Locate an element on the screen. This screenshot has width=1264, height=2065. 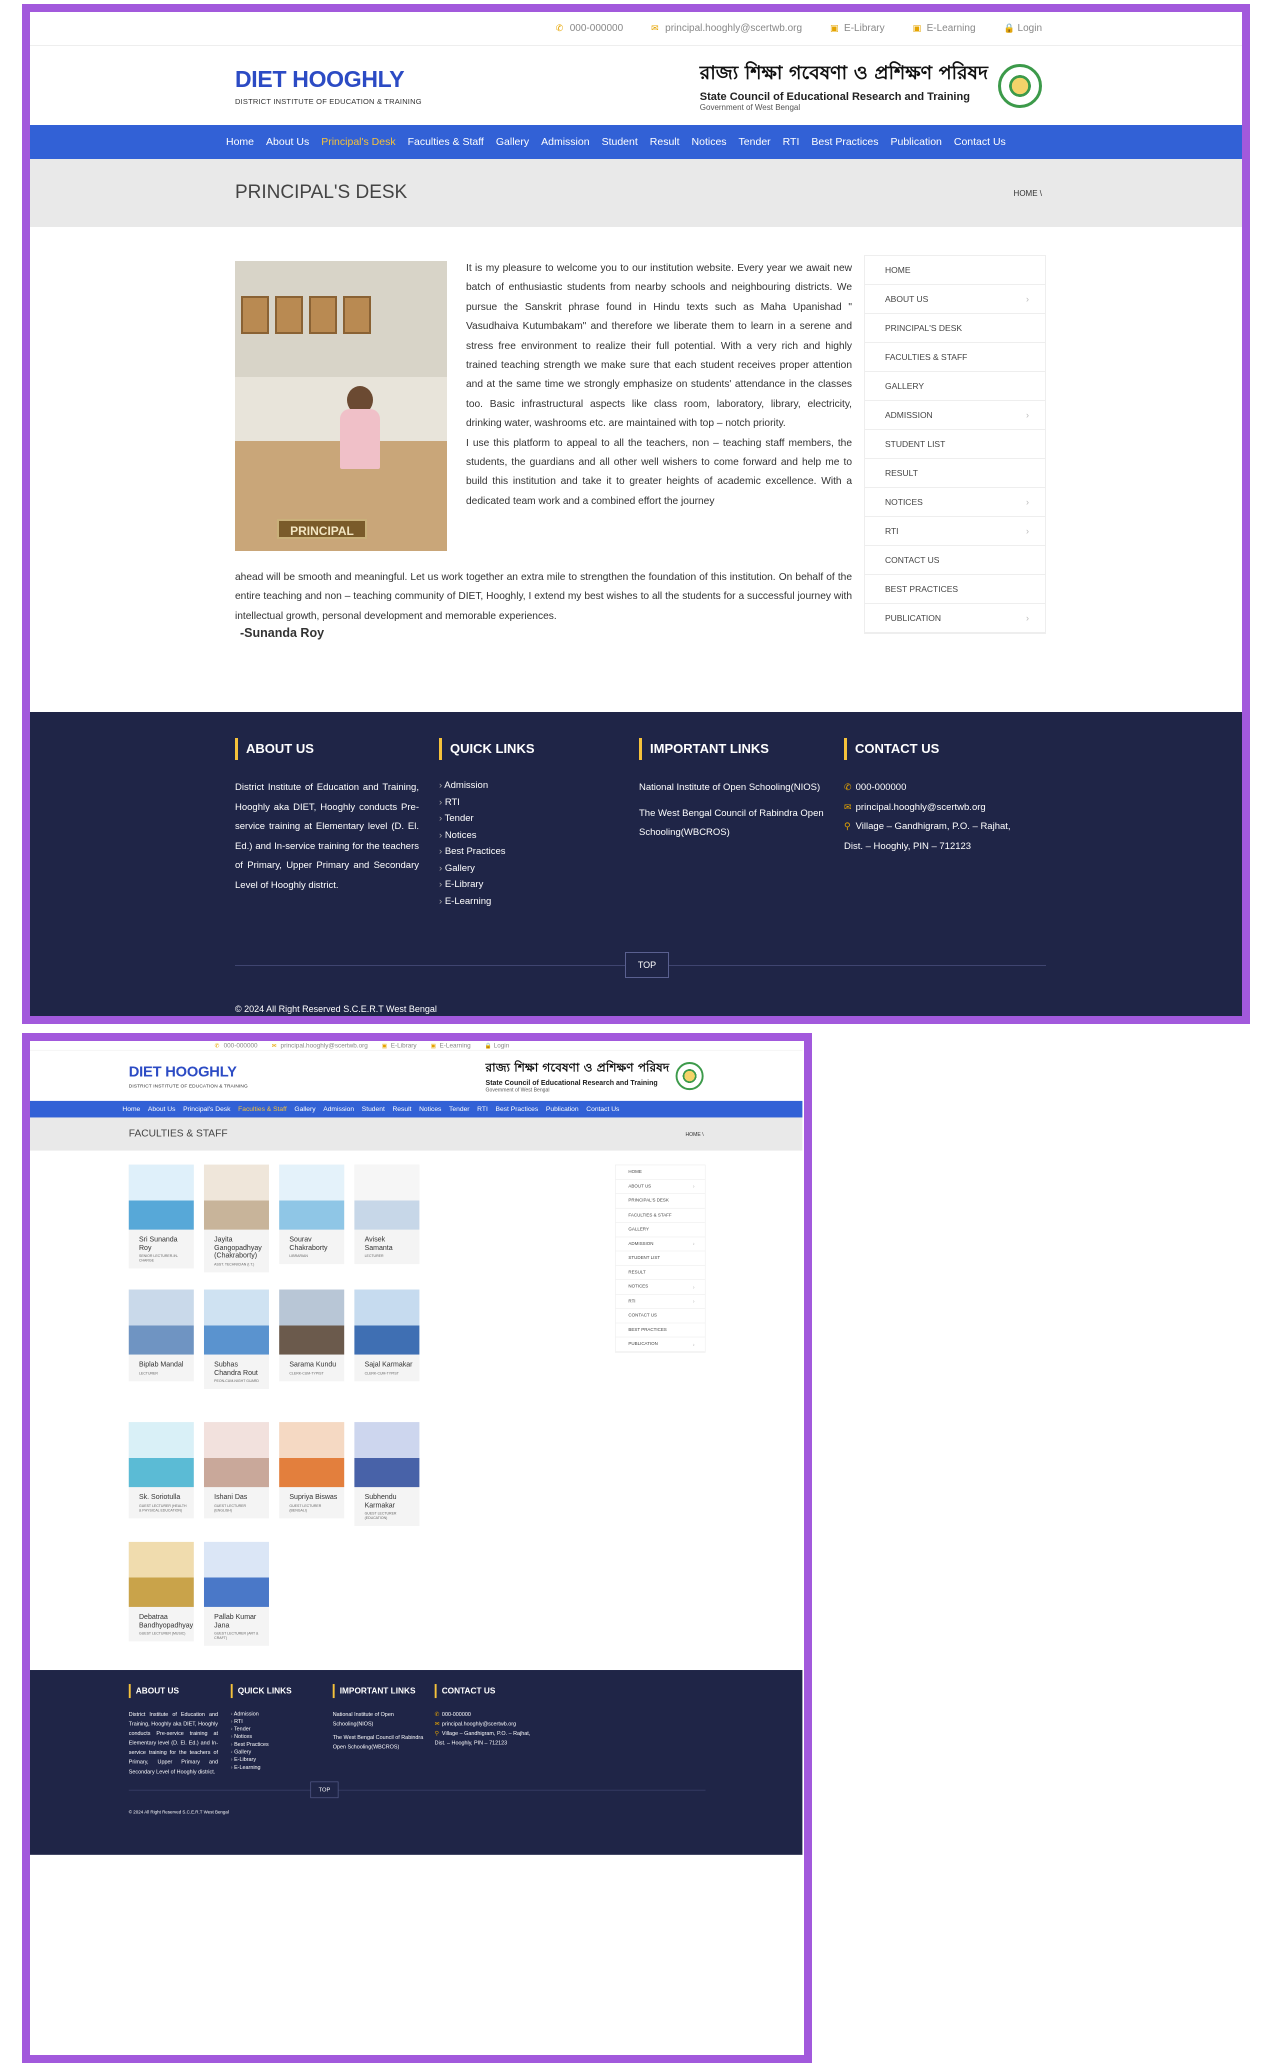
staff-card: Biplab Mandal LECTURER is located at coordinates (161, 1335).